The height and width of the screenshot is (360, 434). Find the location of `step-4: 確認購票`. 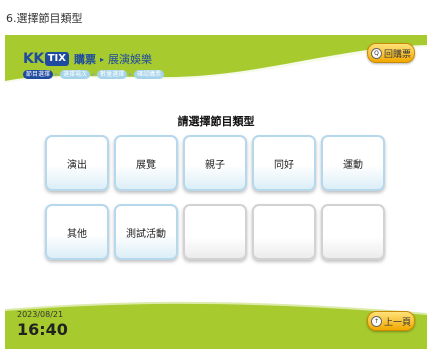

step-4: 確認購票 is located at coordinates (149, 74).